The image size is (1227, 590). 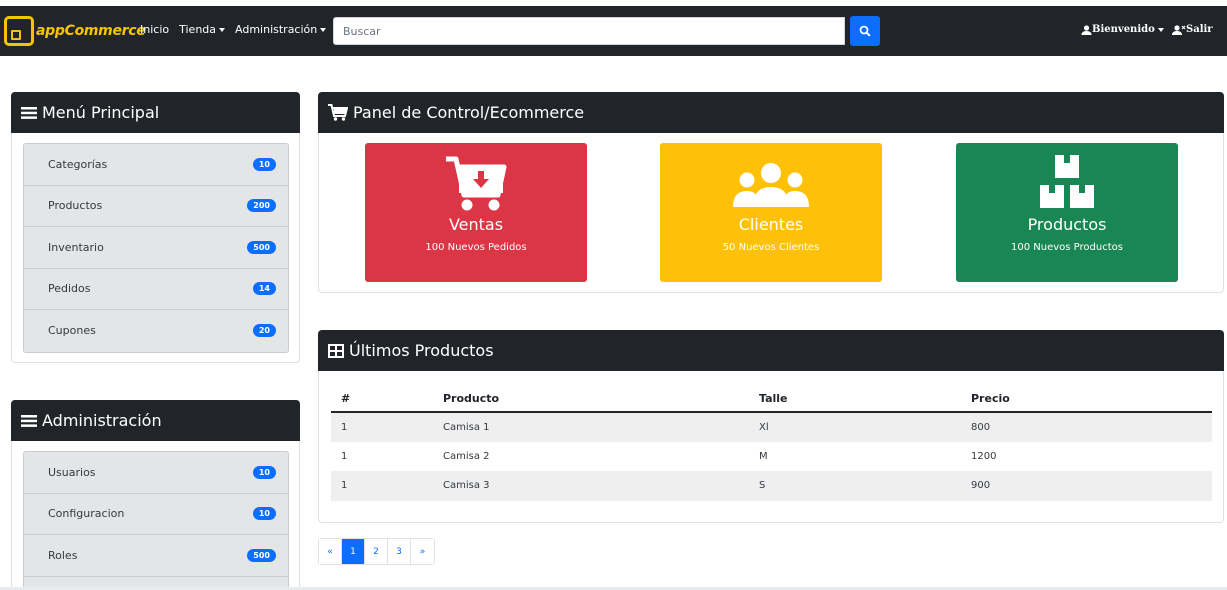 What do you see at coordinates (330, 551) in the screenshot?
I see `page-prev-button: «` at bounding box center [330, 551].